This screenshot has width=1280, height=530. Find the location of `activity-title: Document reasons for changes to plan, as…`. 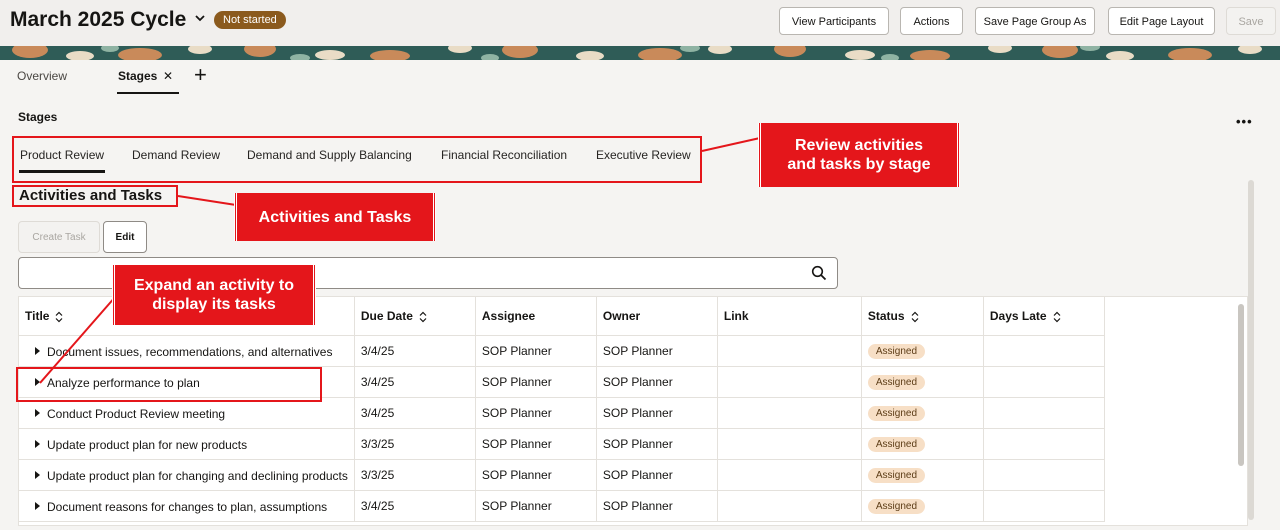

activity-title: Document reasons for changes to plan, as… is located at coordinates (187, 506).